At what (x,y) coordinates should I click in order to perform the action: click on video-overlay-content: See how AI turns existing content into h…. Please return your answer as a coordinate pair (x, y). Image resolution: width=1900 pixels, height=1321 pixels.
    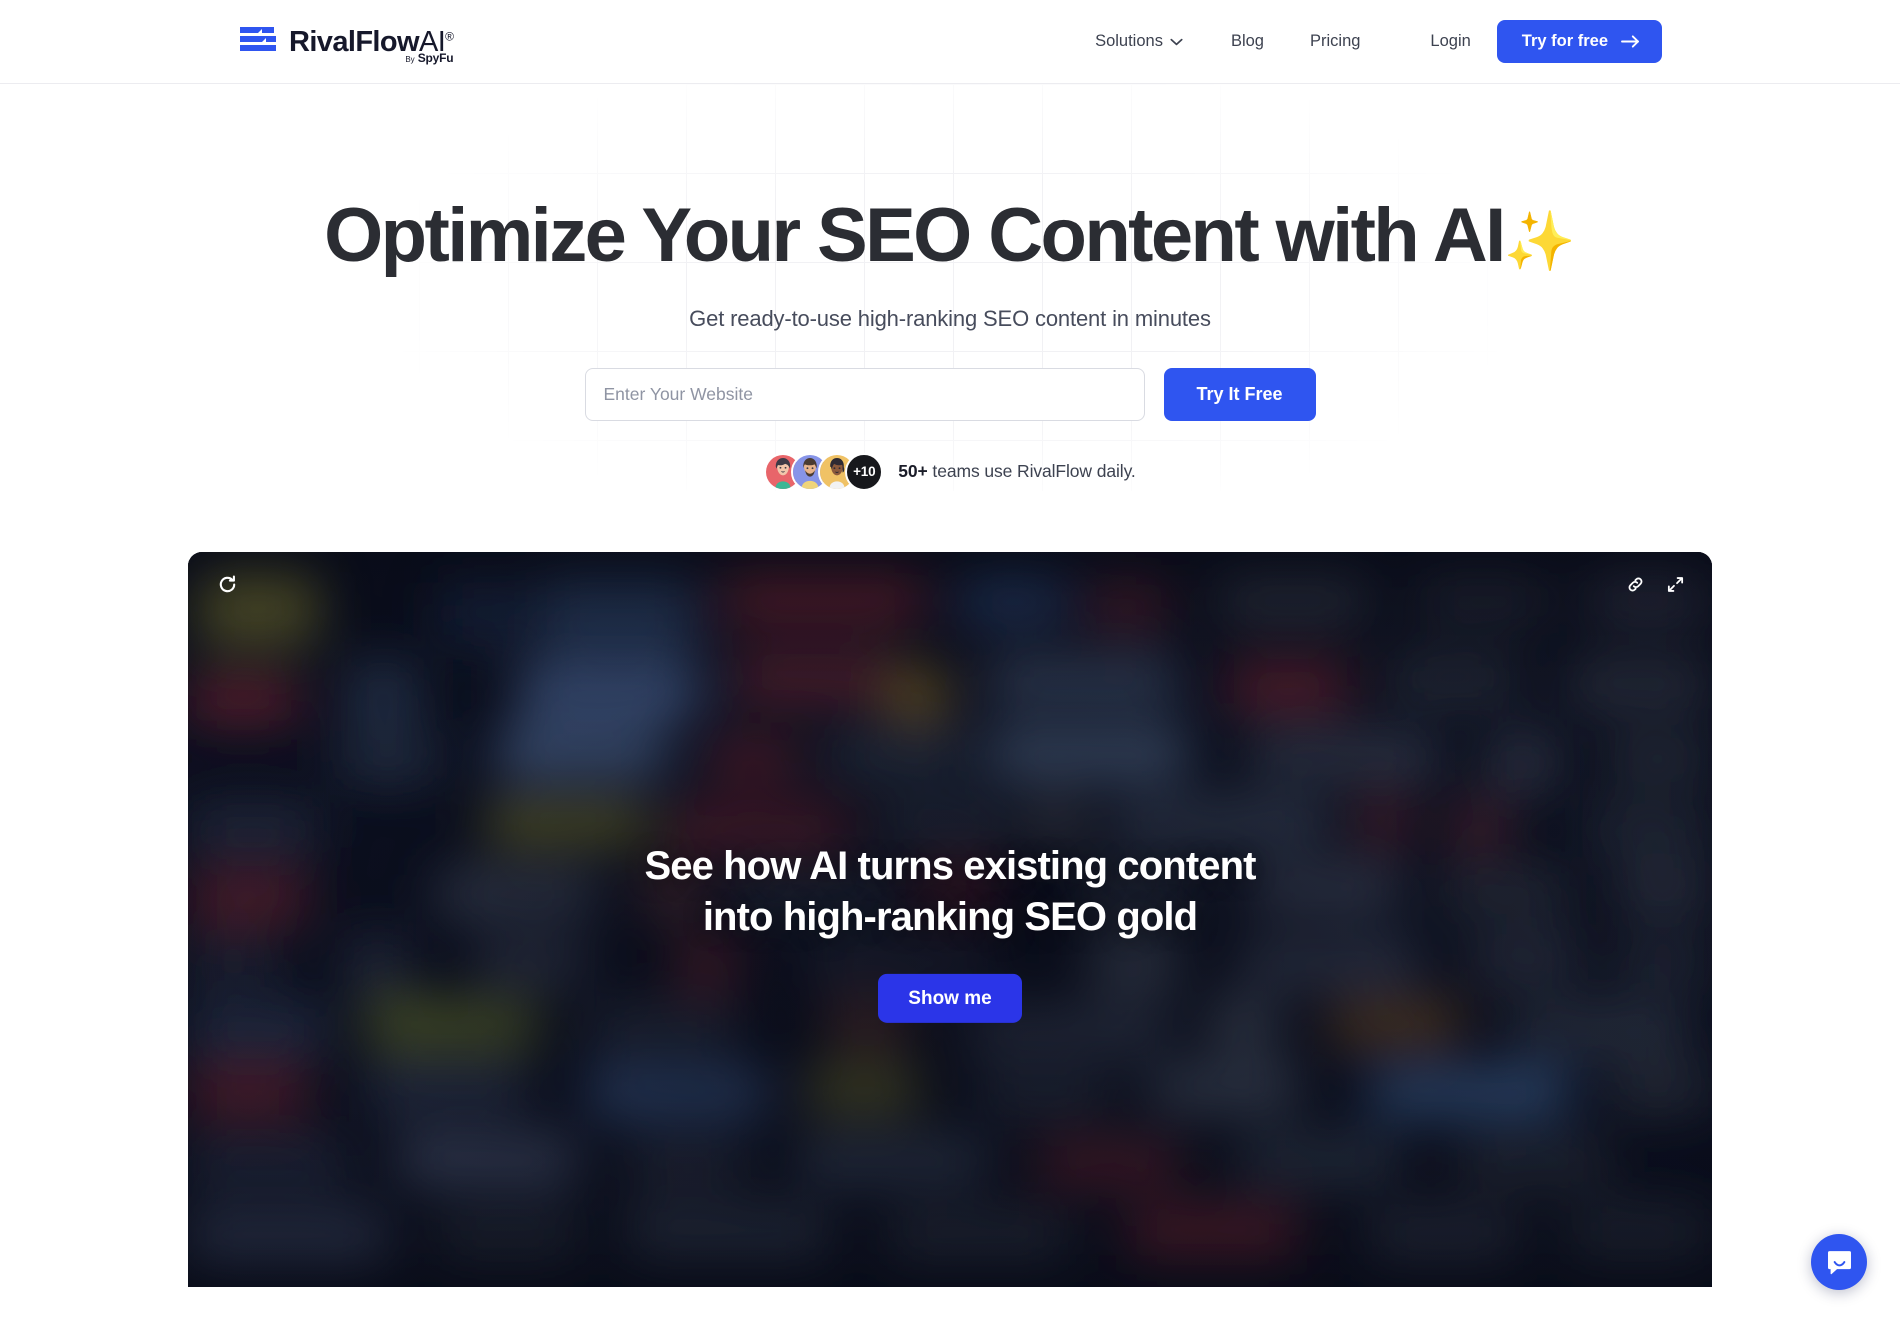
    Looking at the image, I should click on (950, 919).